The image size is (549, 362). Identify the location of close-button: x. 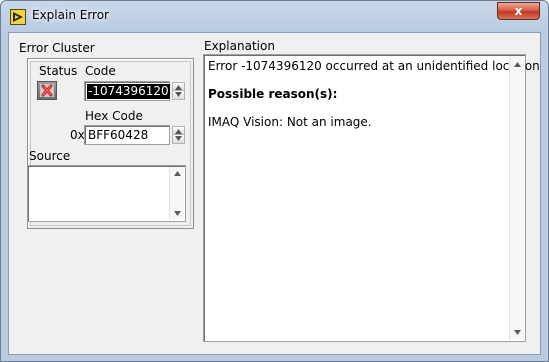
(518, 11).